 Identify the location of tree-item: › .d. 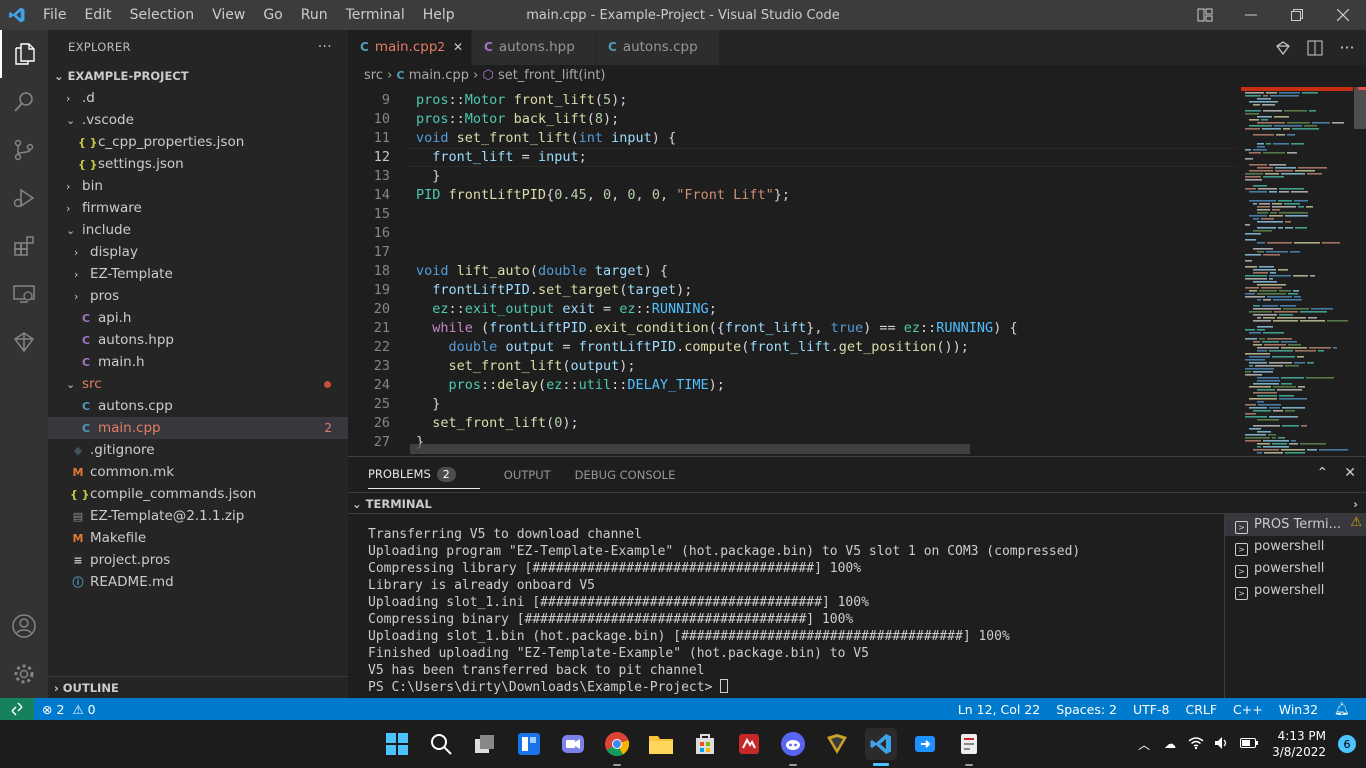
(198, 98).